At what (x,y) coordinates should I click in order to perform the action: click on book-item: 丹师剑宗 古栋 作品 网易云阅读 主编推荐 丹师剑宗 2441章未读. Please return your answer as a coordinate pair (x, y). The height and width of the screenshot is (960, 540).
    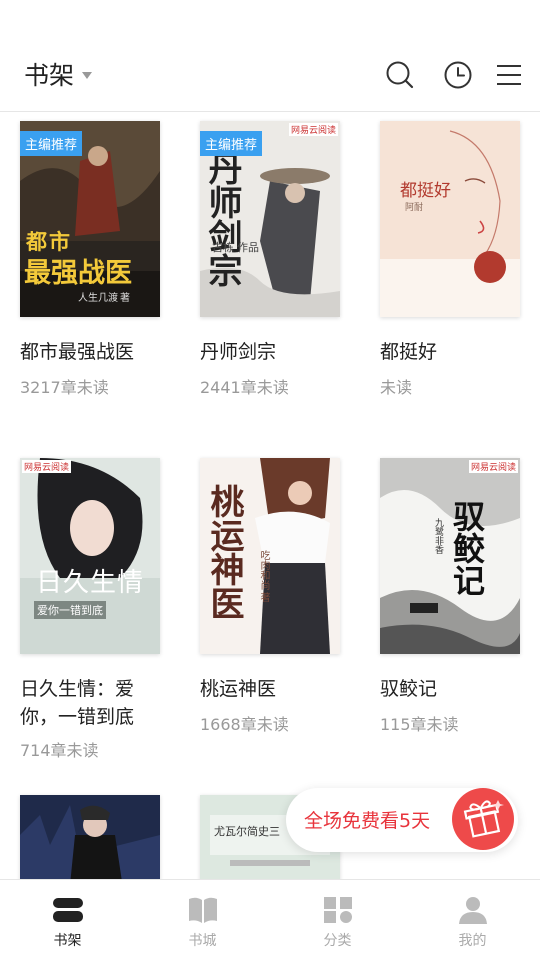
    Looking at the image, I should click on (280, 271).